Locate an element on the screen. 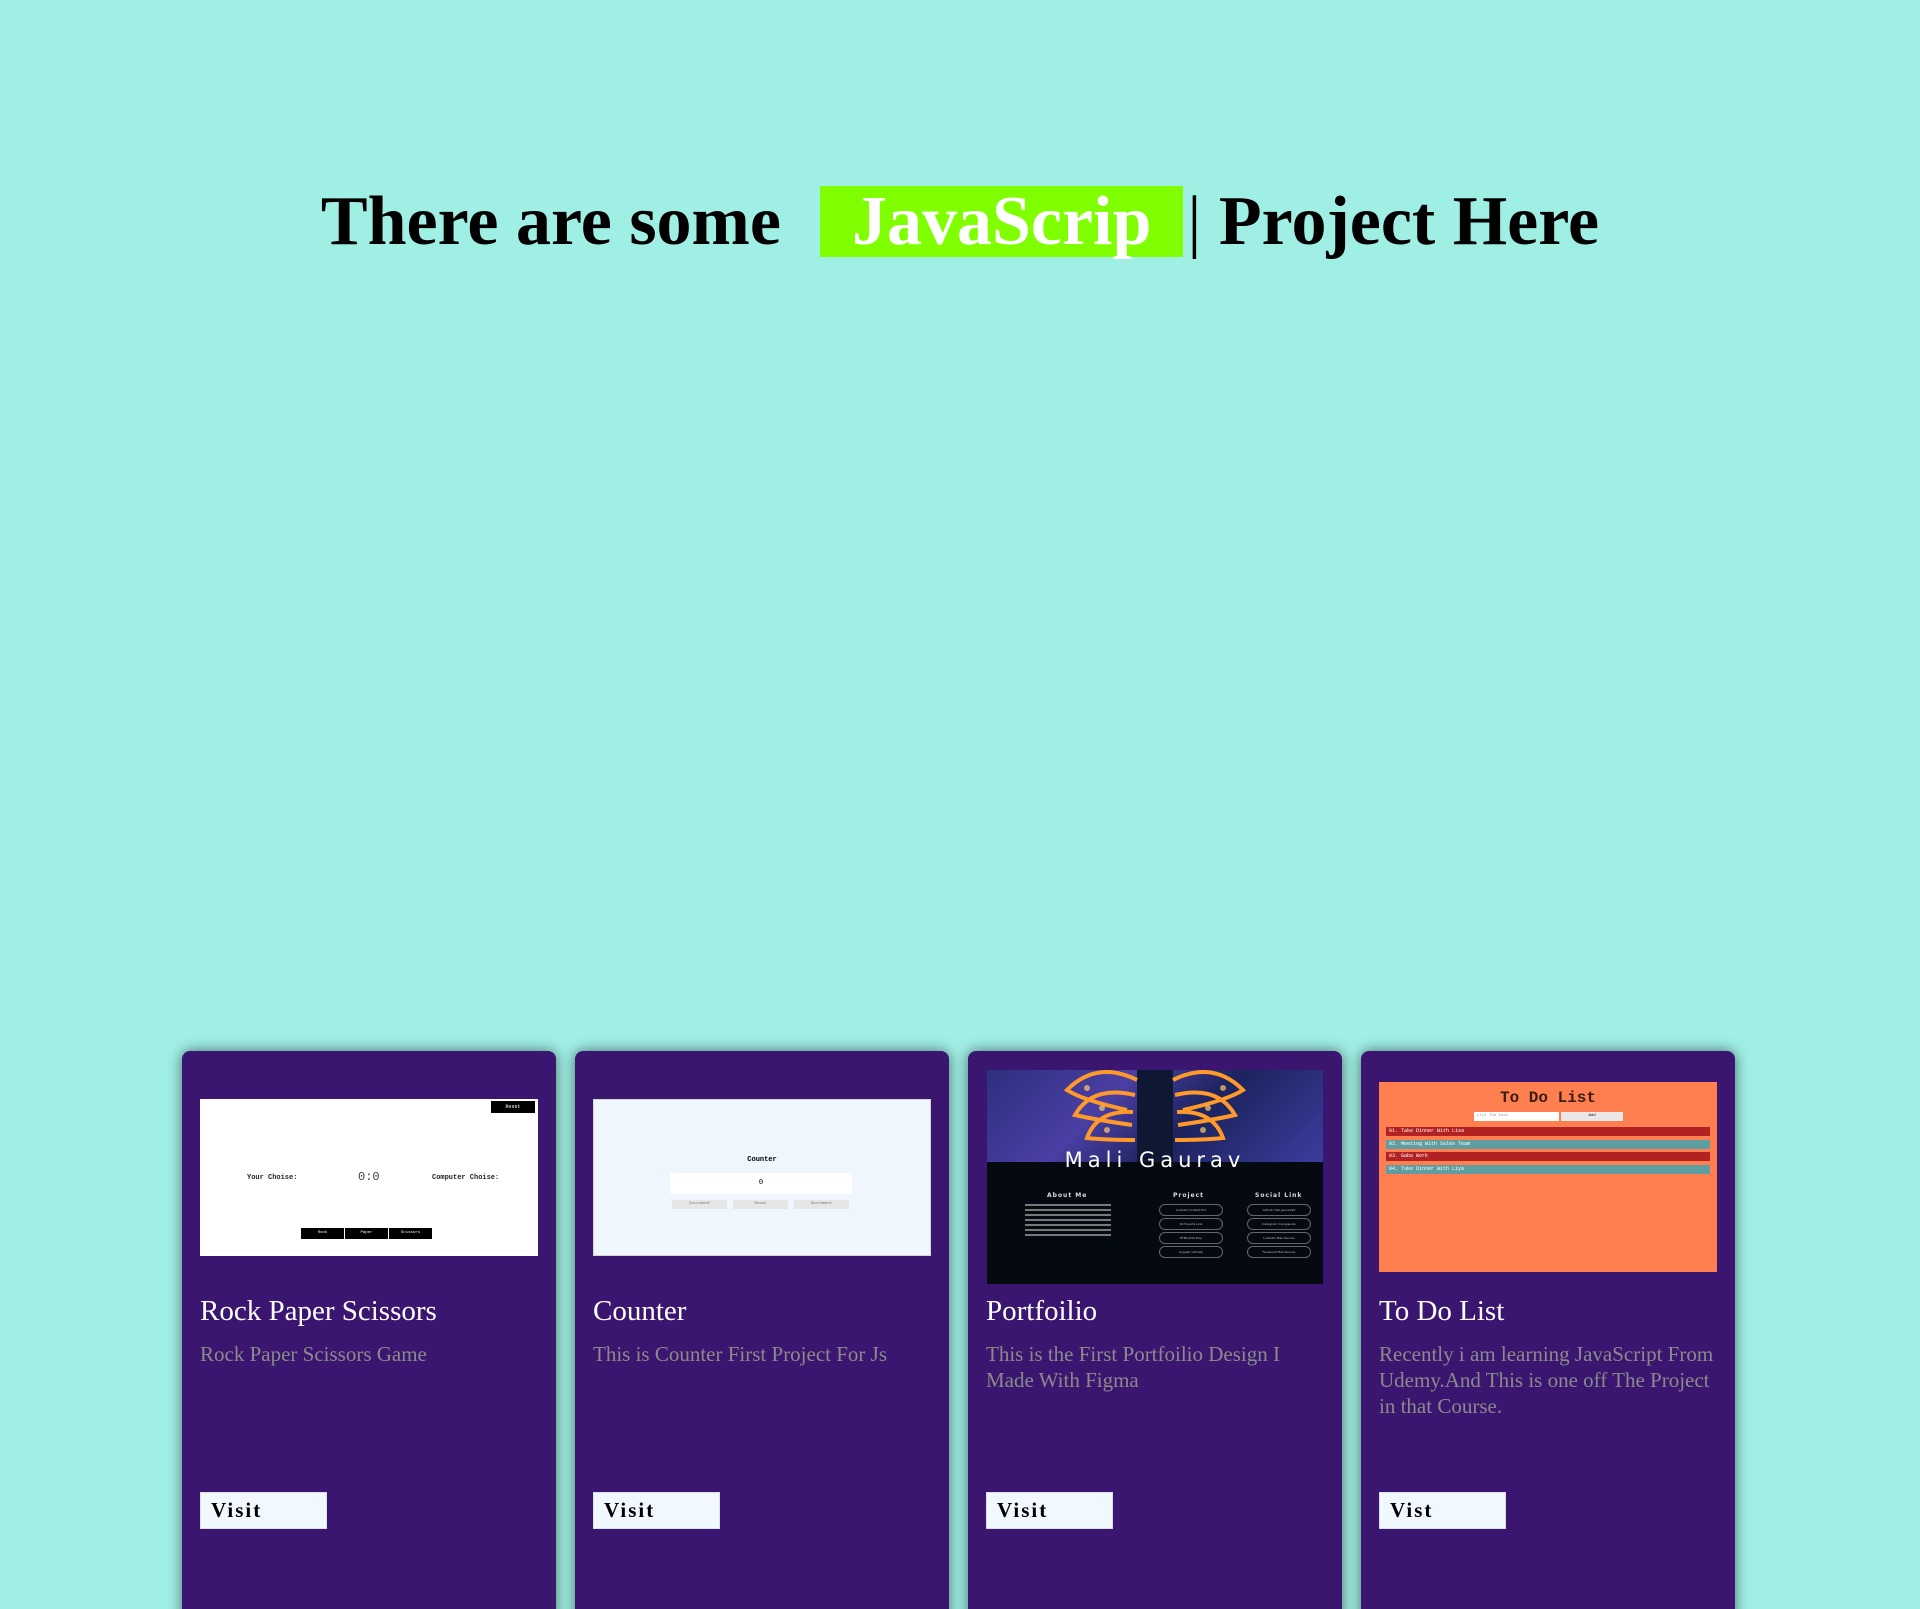  counter-value: 0 is located at coordinates (761, 1183).